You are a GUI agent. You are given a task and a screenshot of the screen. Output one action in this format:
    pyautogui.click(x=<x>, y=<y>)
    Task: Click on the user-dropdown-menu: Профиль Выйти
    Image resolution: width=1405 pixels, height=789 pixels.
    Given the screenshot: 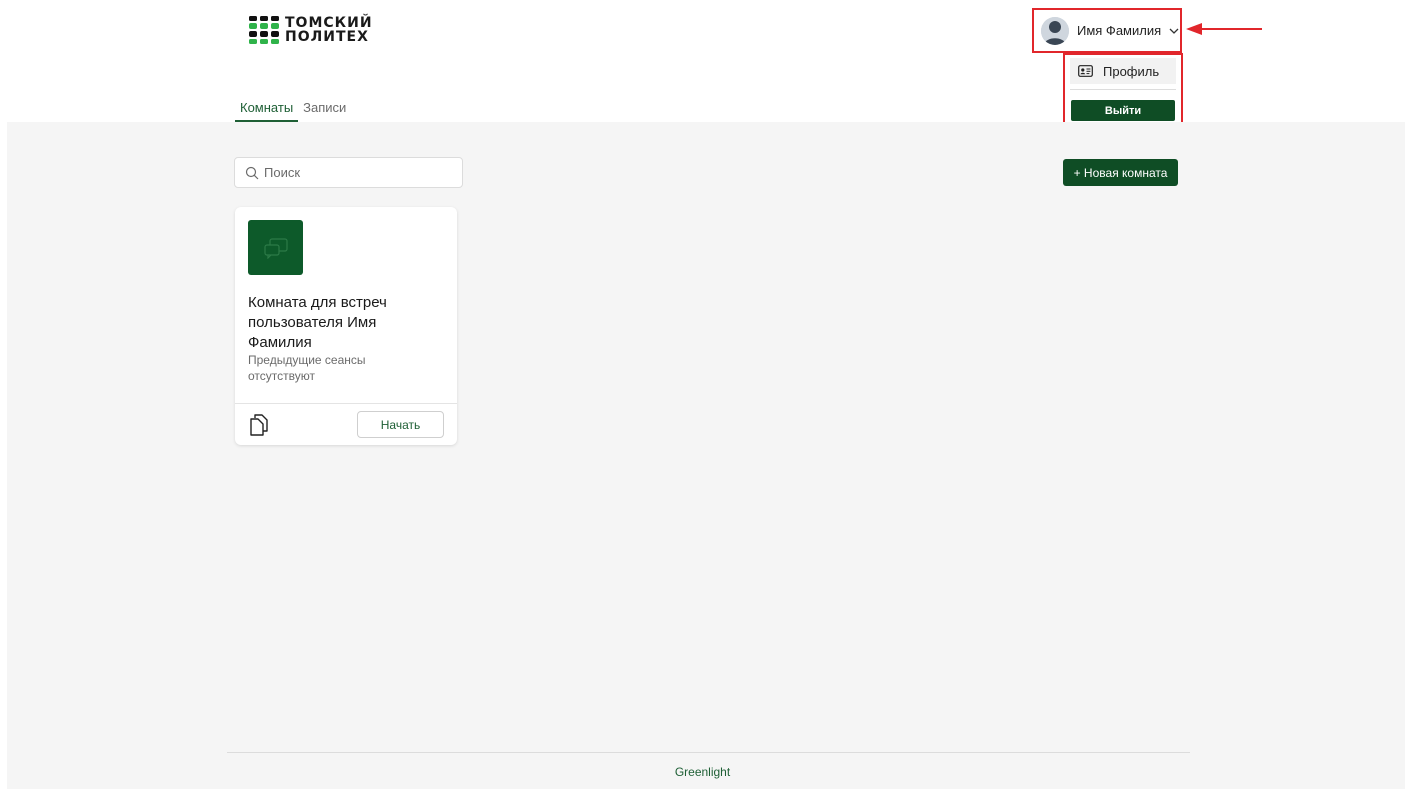 What is the action you would take?
    pyautogui.click(x=1123, y=93)
    